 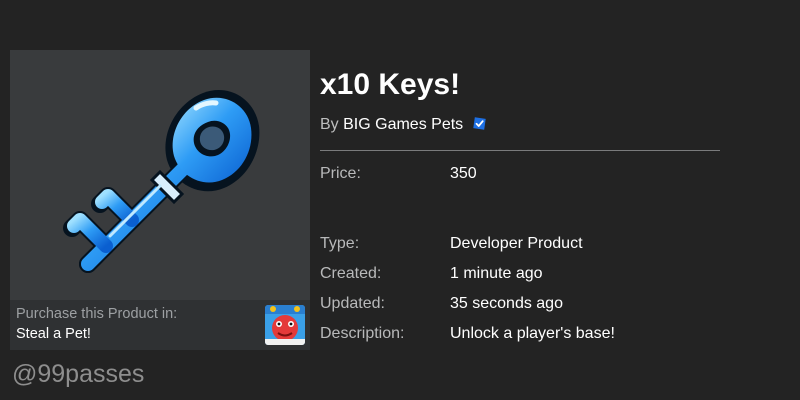 What do you see at coordinates (516, 243) in the screenshot?
I see `type-value: Developer Product` at bounding box center [516, 243].